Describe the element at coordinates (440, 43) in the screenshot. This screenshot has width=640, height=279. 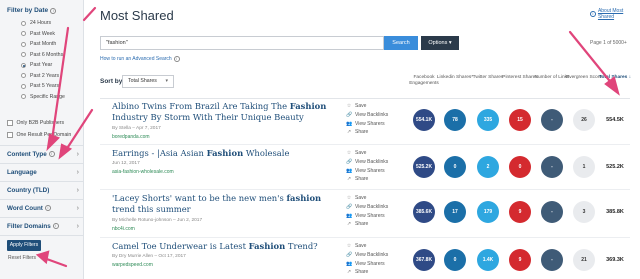
I see `options-button: Options ▾` at that location.